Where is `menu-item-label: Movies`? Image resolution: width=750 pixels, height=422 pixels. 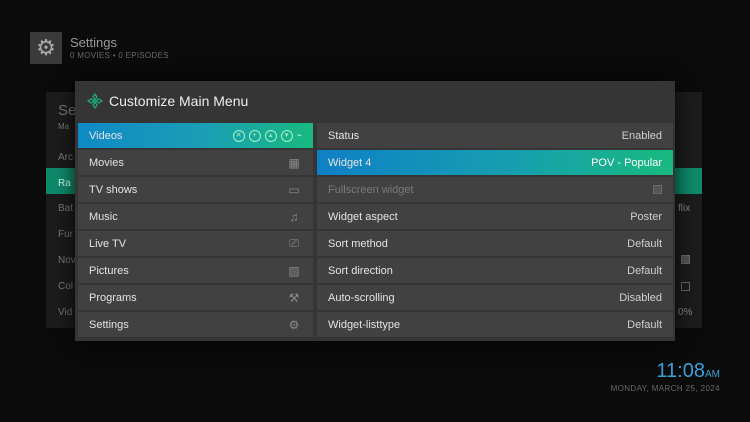
menu-item-label: Movies is located at coordinates (106, 162).